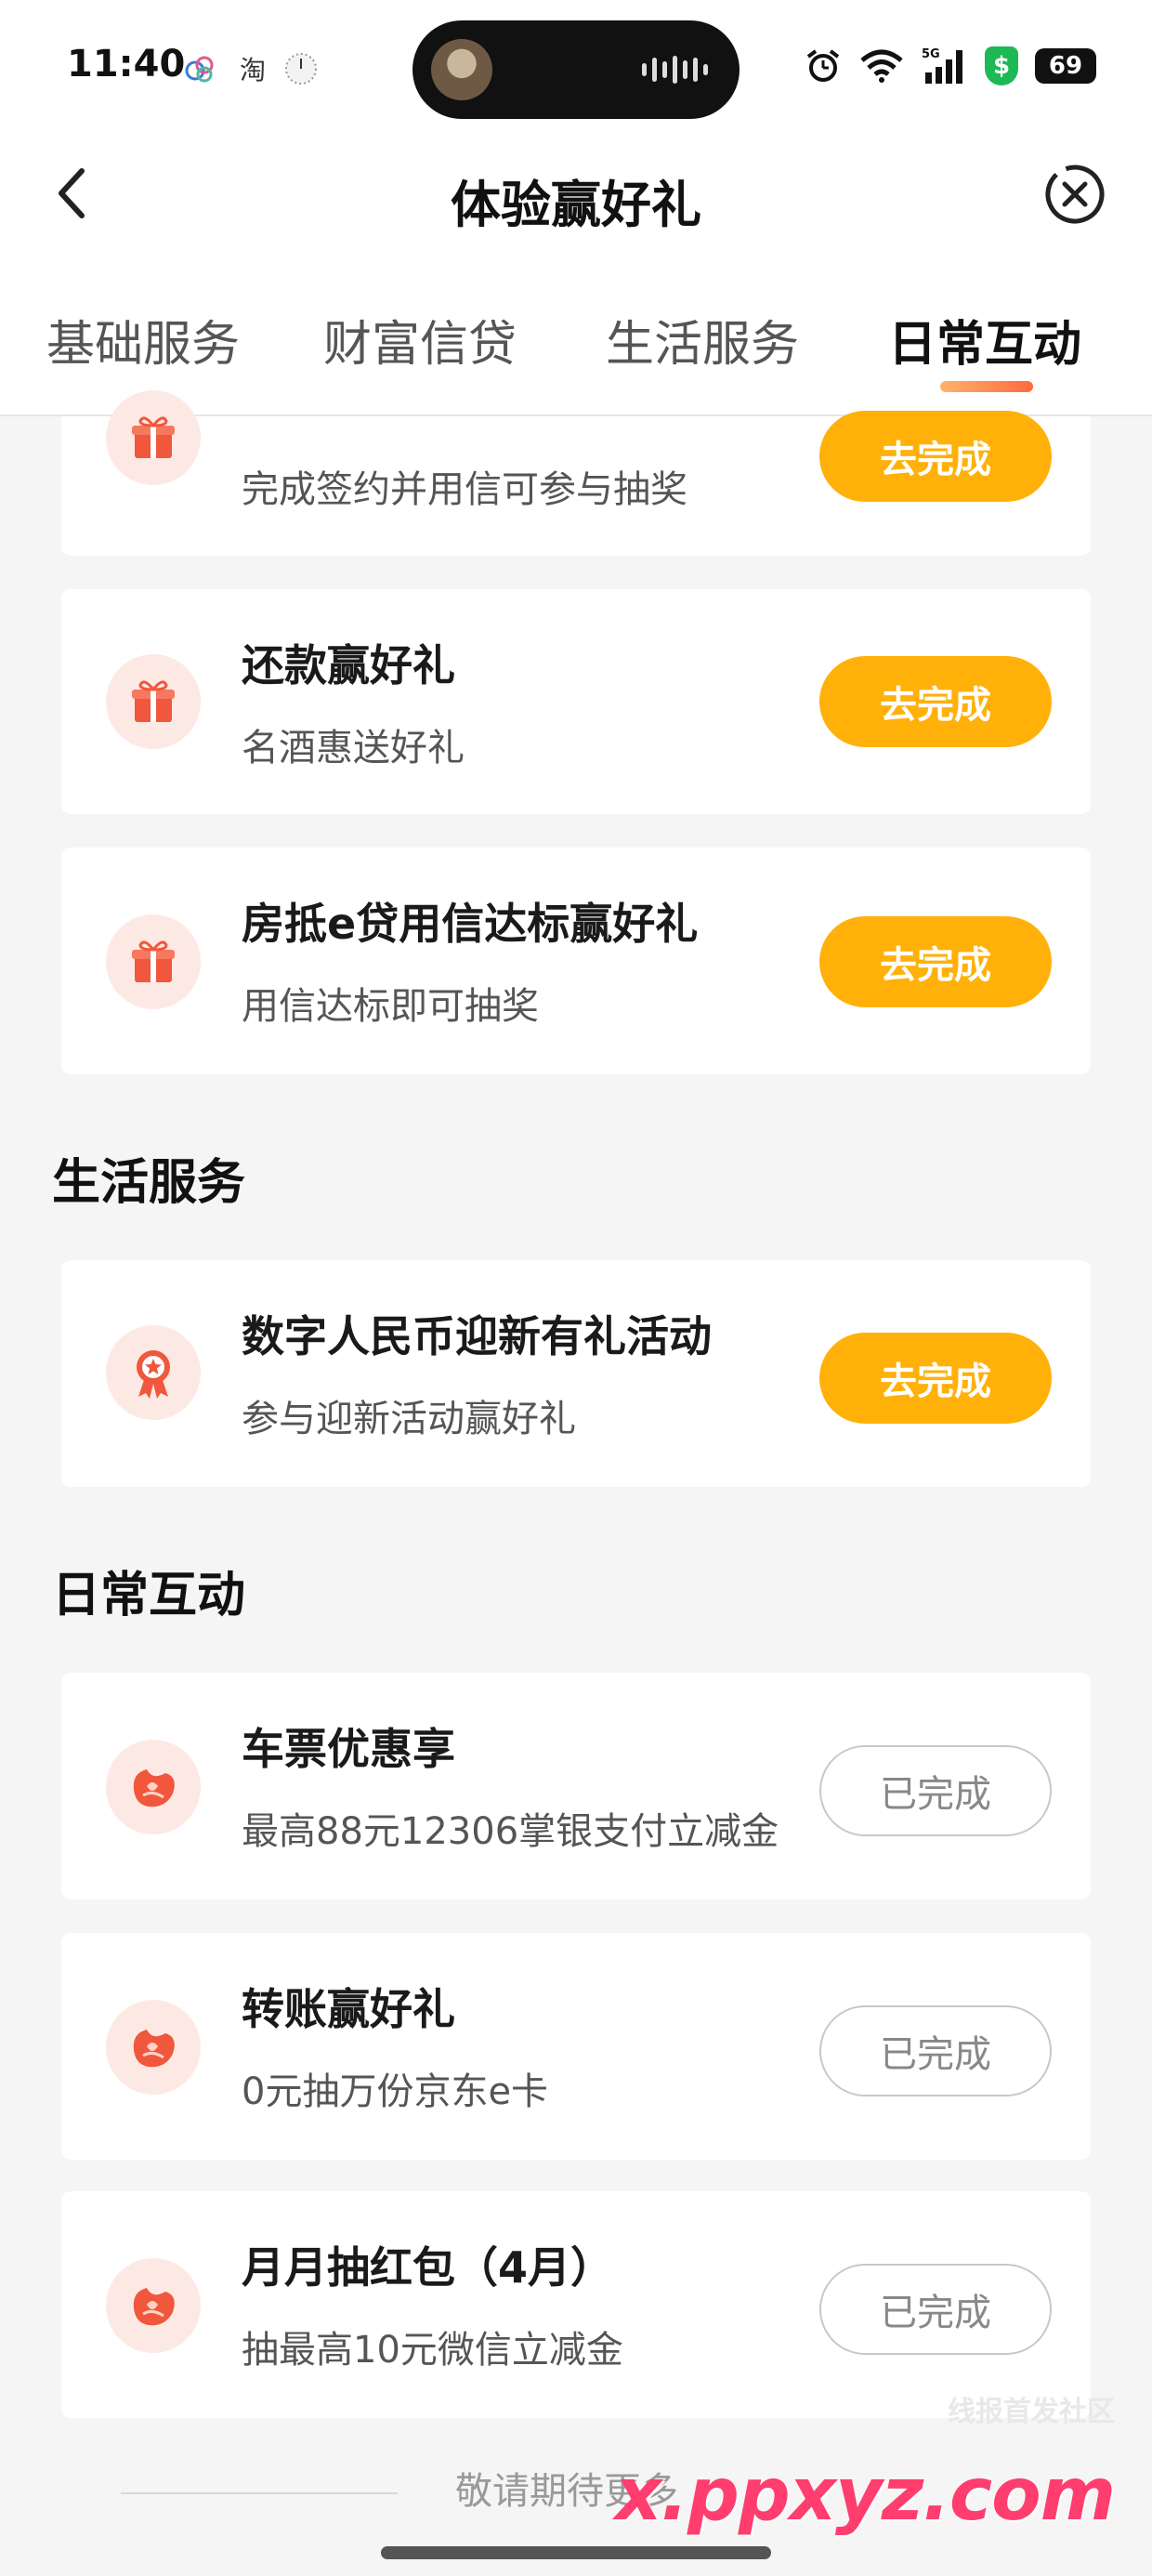 The height and width of the screenshot is (2576, 1152). What do you see at coordinates (153, 1372) in the screenshot?
I see `medal-icon` at bounding box center [153, 1372].